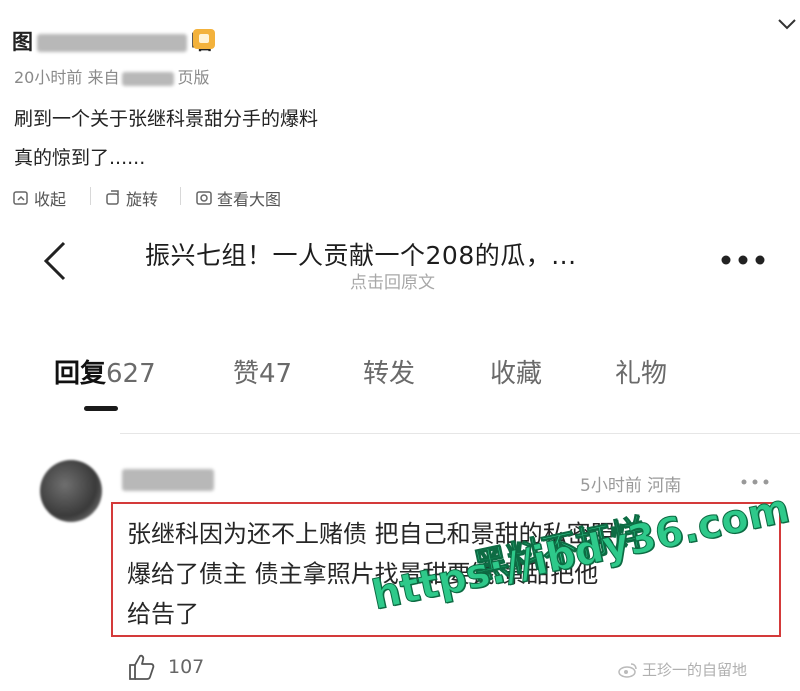 Image resolution: width=800 pixels, height=691 pixels. Describe the element at coordinates (193, 77) in the screenshot. I see `post-source-suffix: 页版` at that location.